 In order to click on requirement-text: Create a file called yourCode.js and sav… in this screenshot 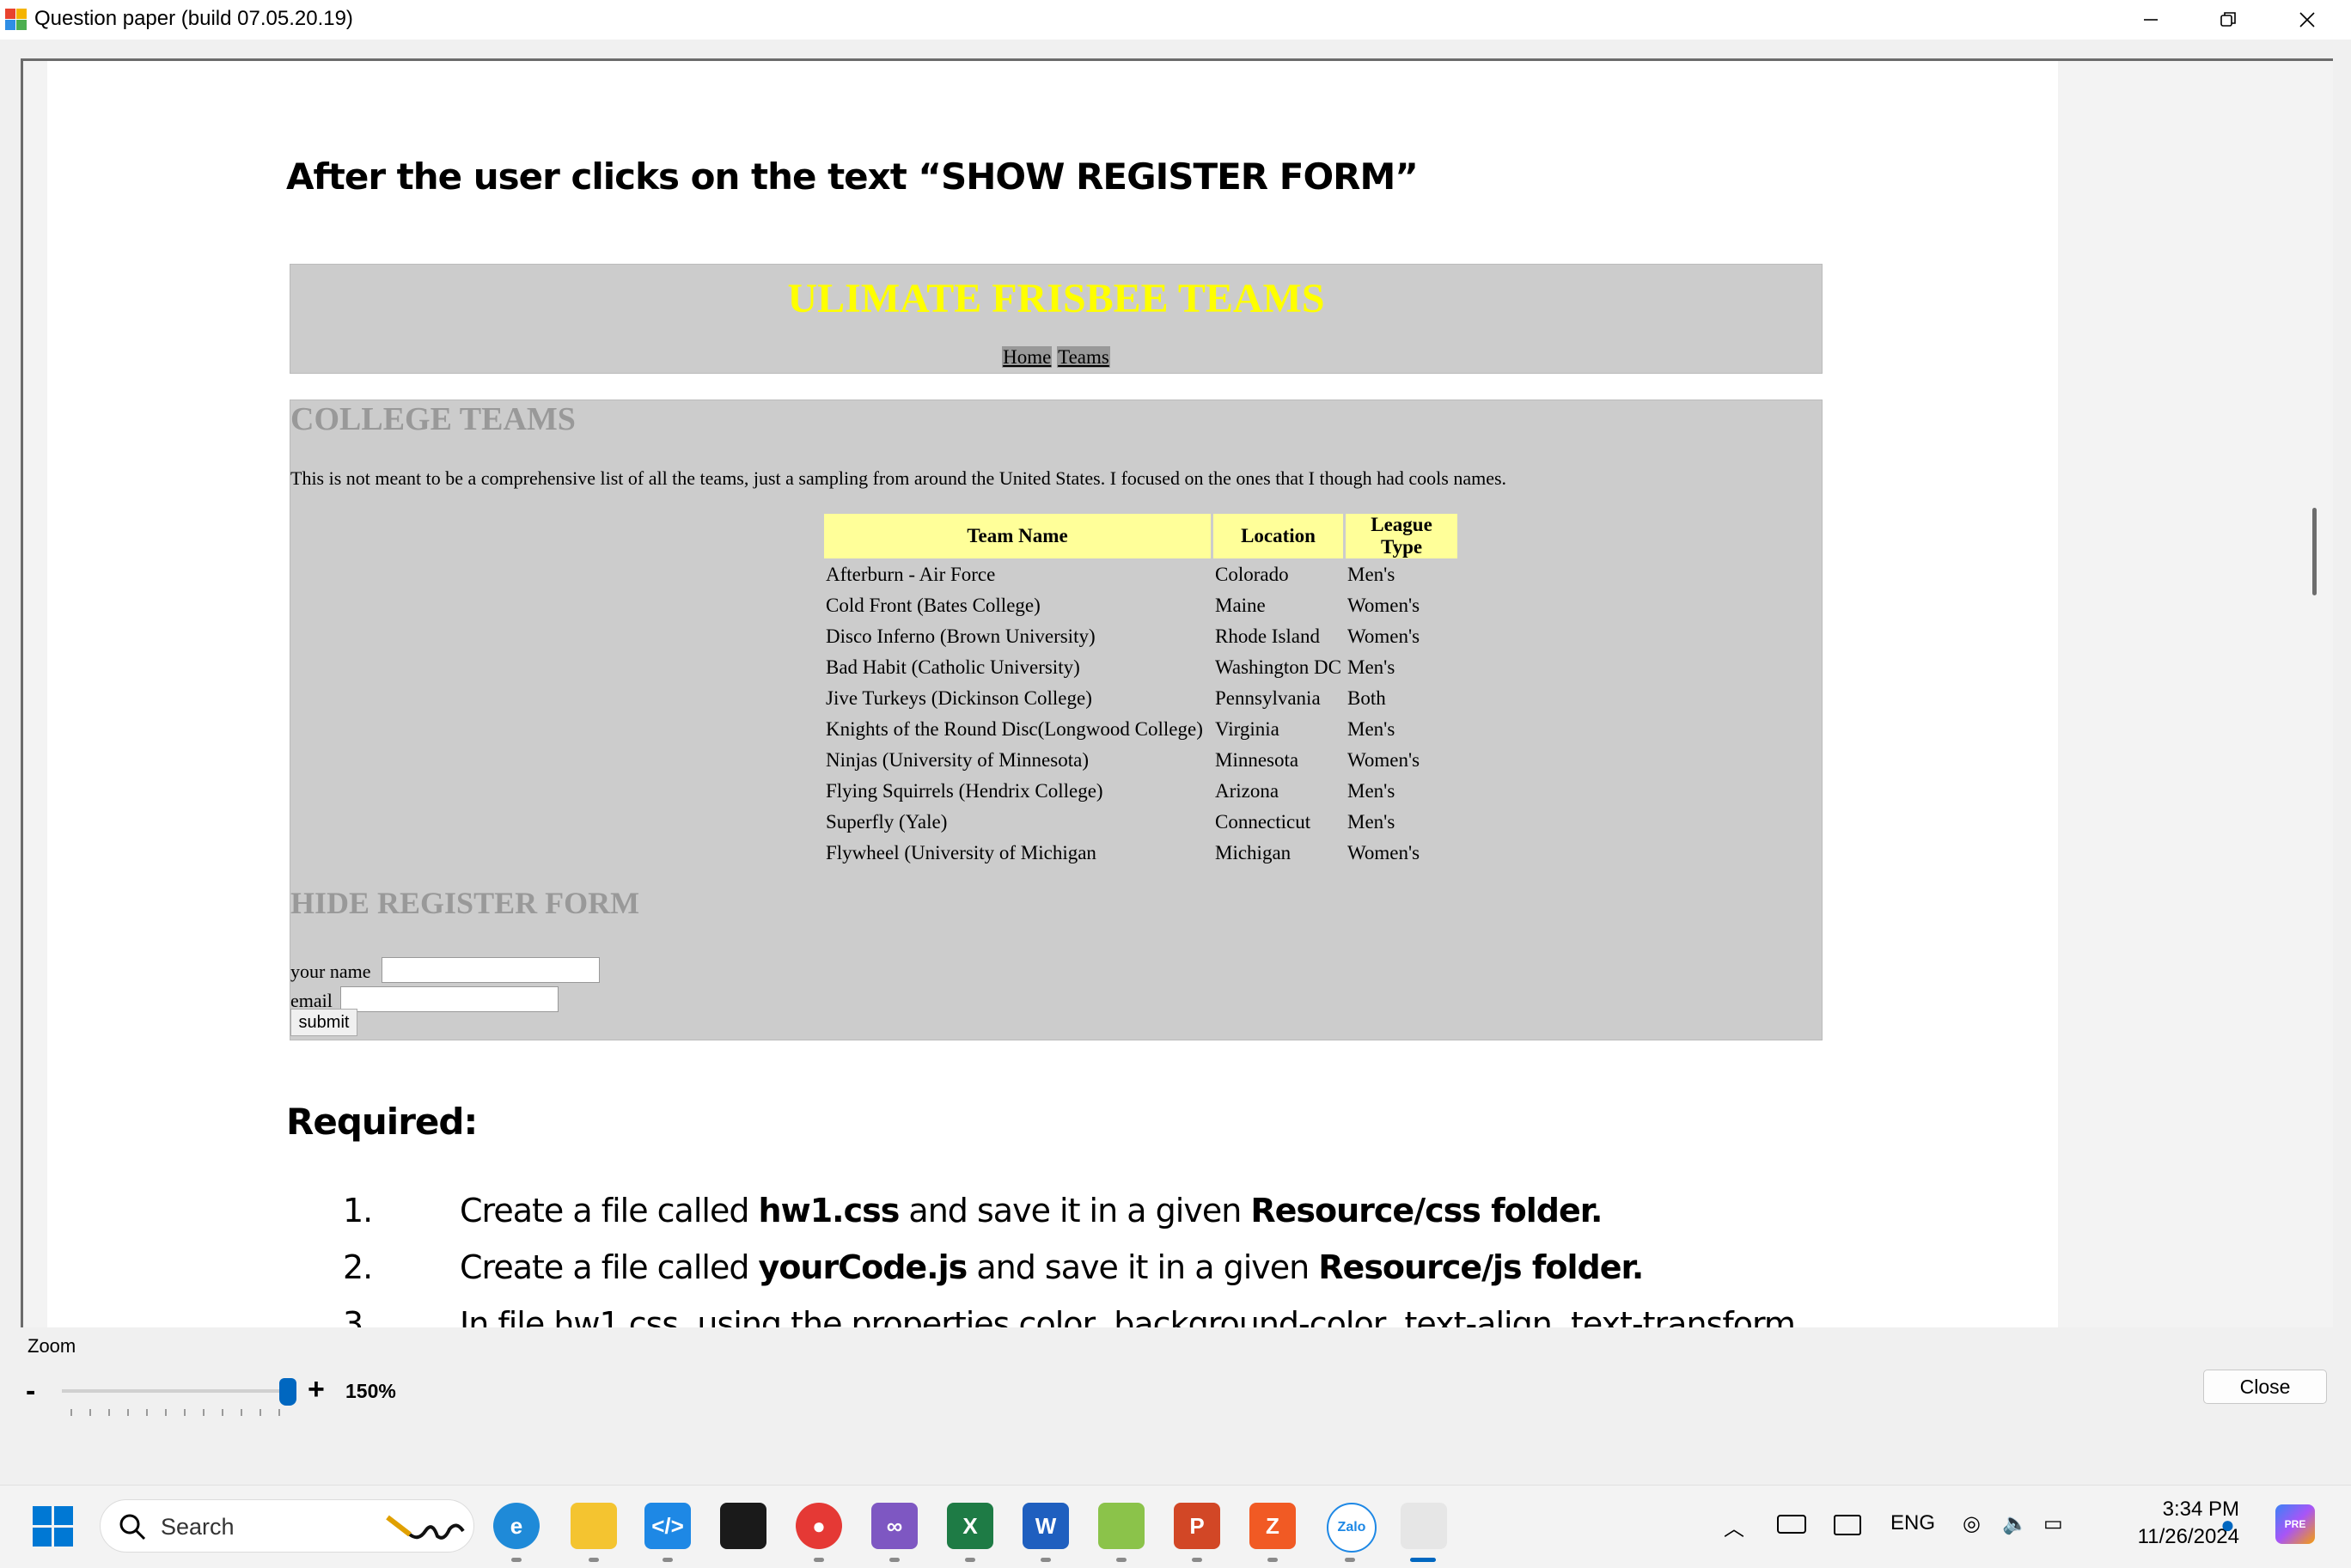, I will do `click(1052, 1267)`.